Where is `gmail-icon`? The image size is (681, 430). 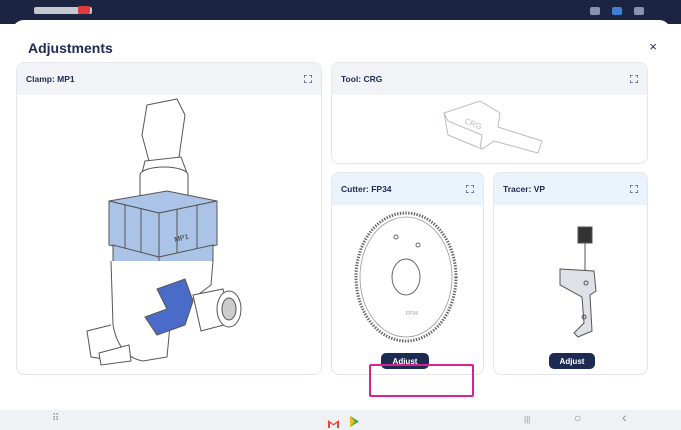
gmail-icon is located at coordinates (333, 421).